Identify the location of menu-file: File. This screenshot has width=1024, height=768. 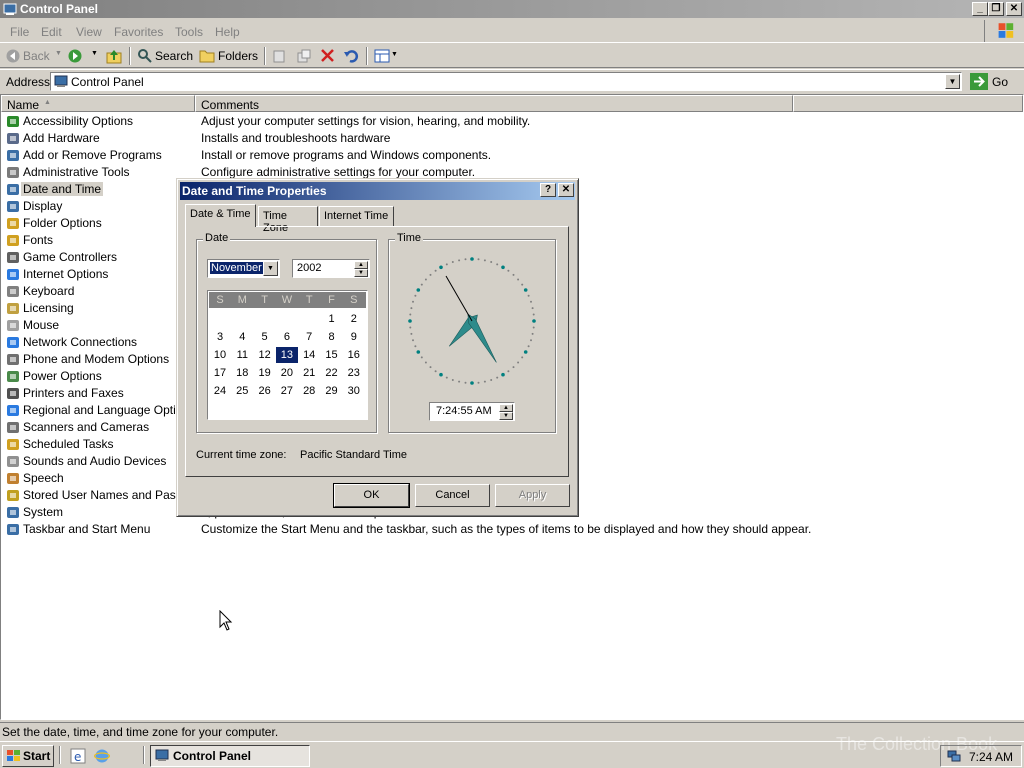
(19, 32).